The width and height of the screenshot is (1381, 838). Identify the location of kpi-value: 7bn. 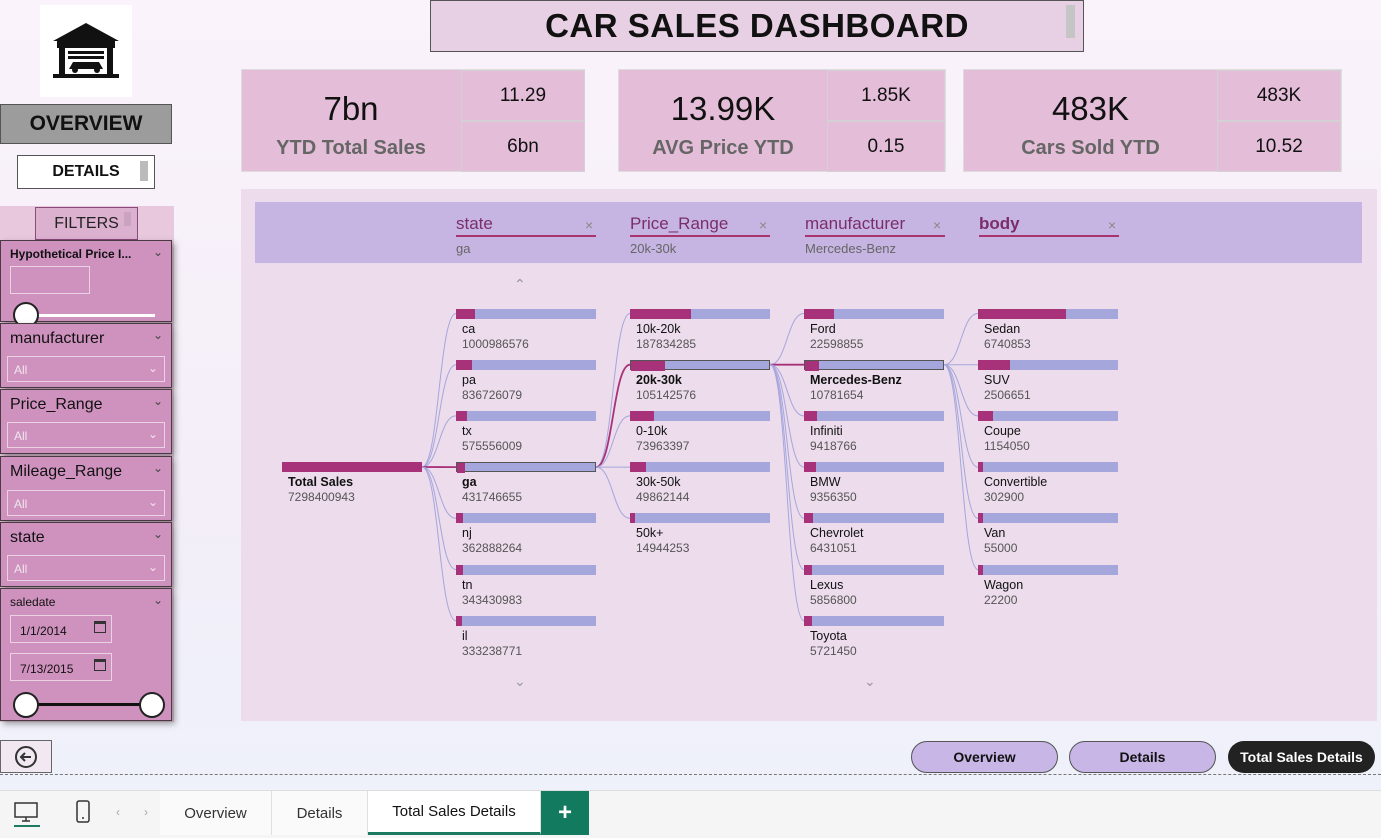
(351, 108).